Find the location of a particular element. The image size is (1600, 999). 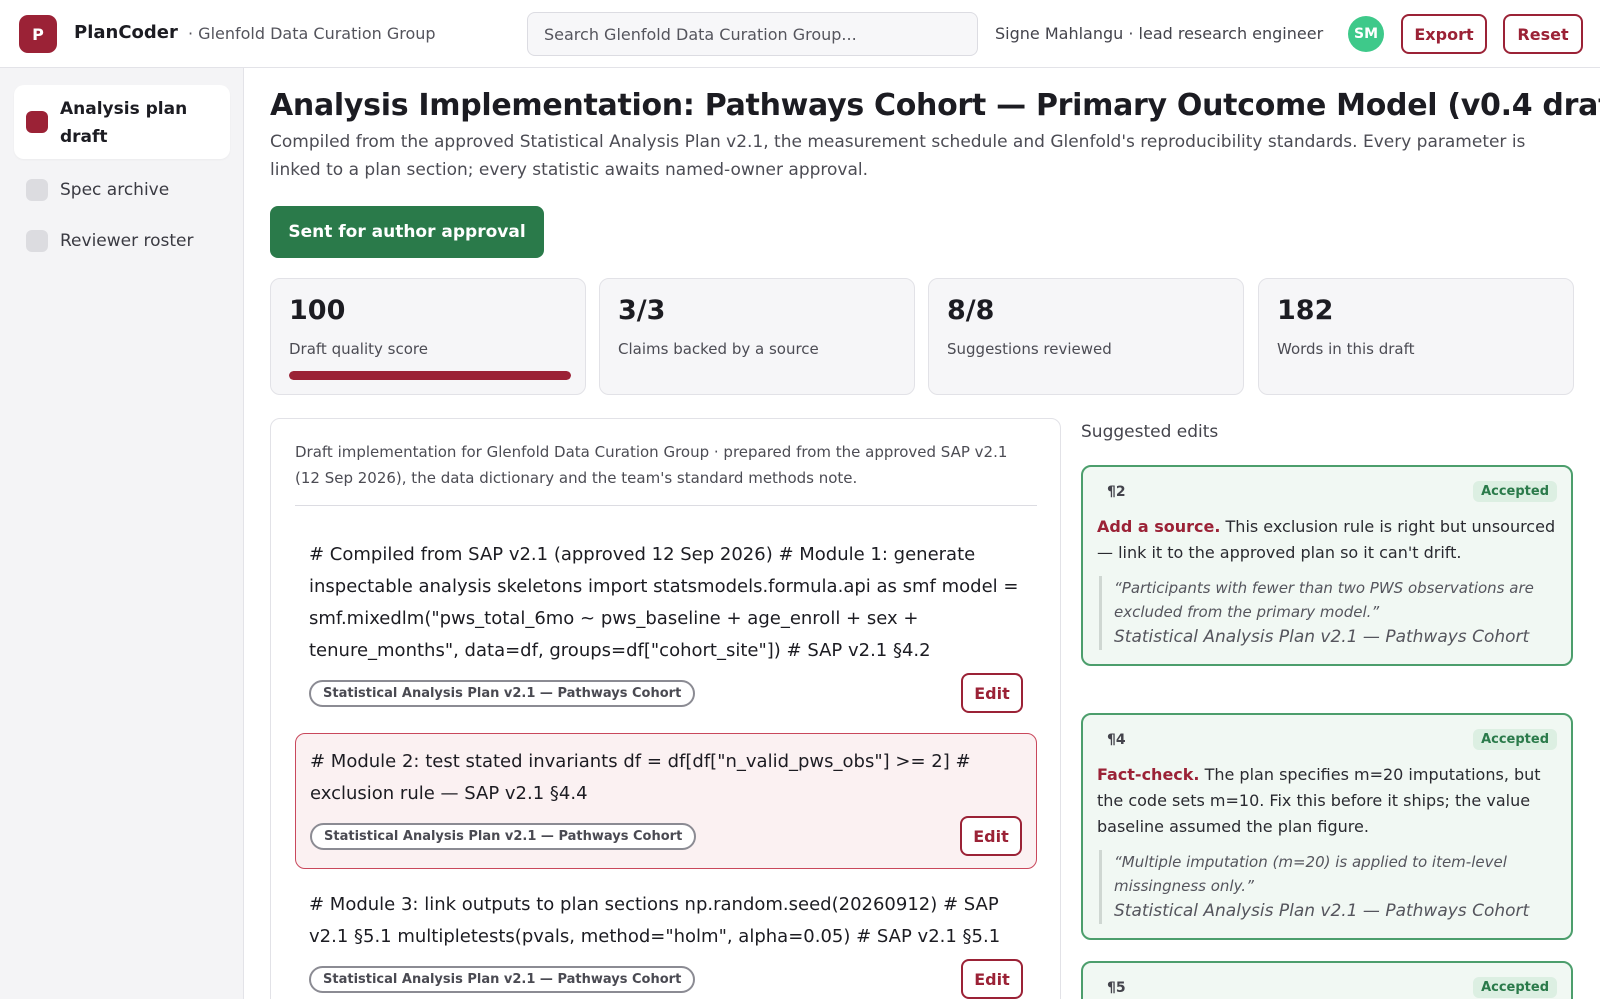

stat-value: 182 is located at coordinates (1305, 310).